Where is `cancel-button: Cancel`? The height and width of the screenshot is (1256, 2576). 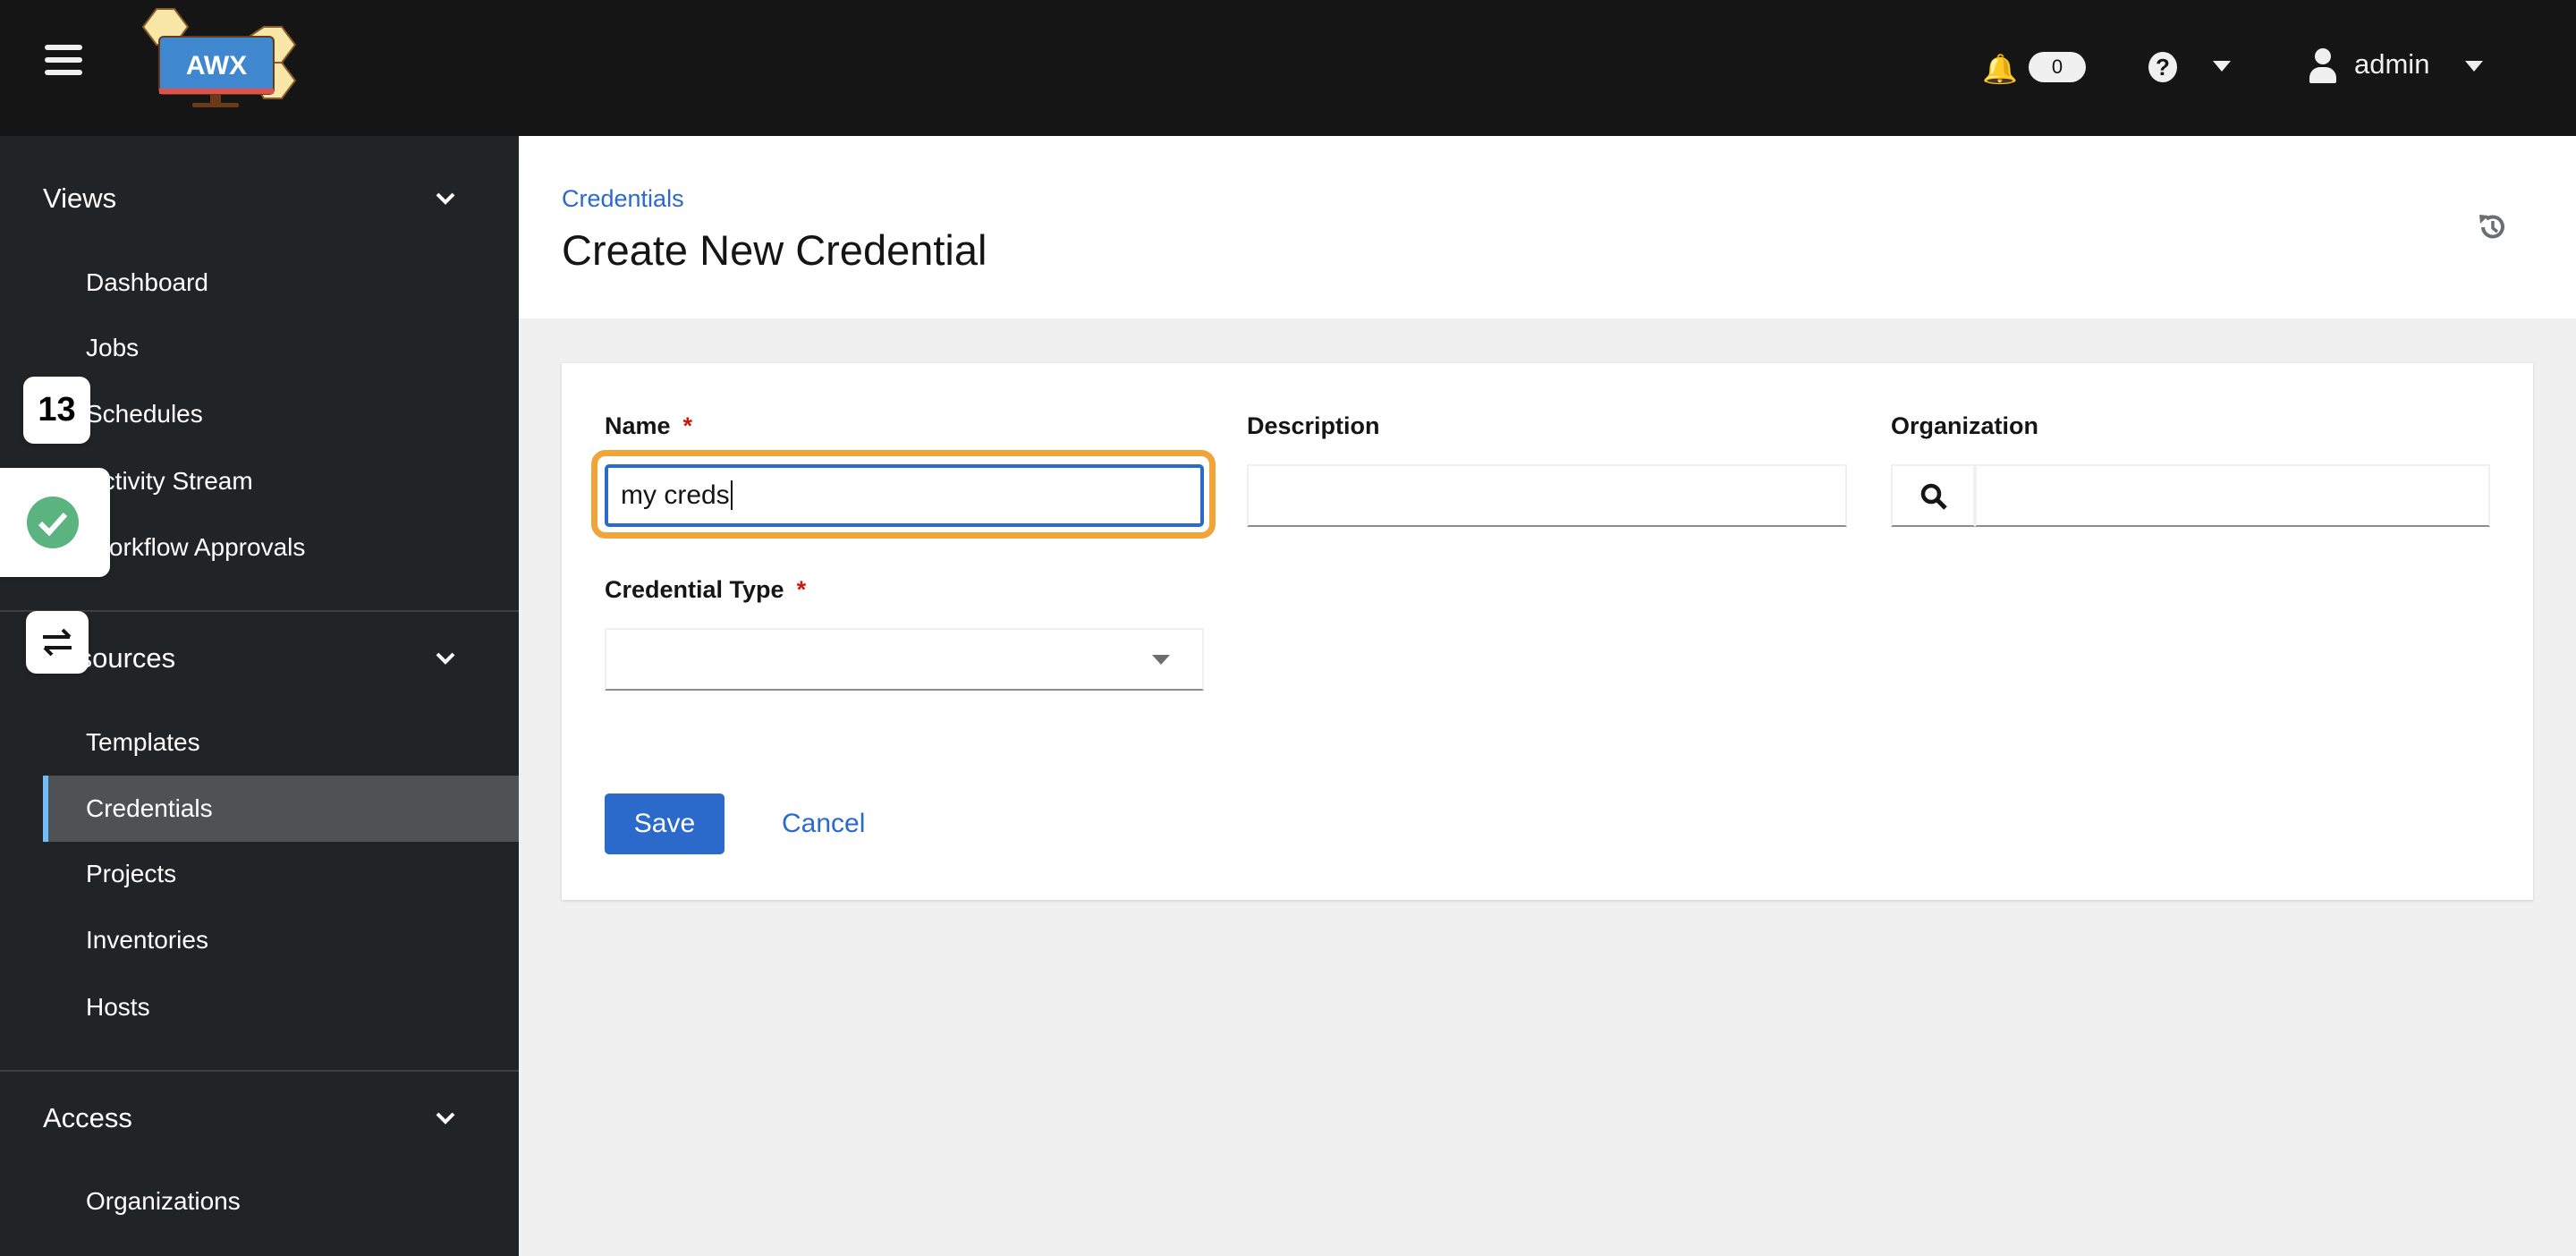
cancel-button: Cancel is located at coordinates (823, 823).